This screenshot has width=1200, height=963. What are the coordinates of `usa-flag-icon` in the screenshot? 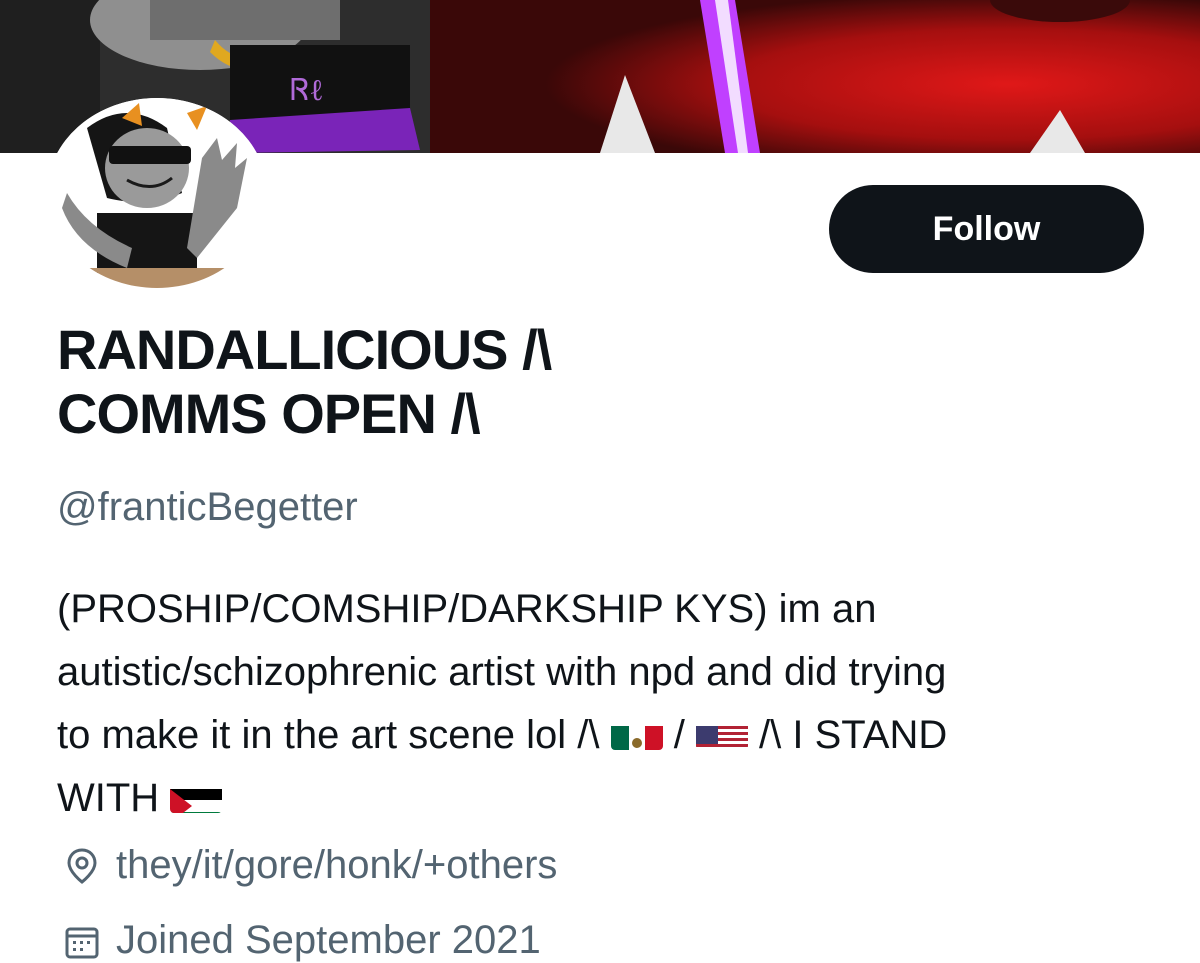 It's located at (721, 733).